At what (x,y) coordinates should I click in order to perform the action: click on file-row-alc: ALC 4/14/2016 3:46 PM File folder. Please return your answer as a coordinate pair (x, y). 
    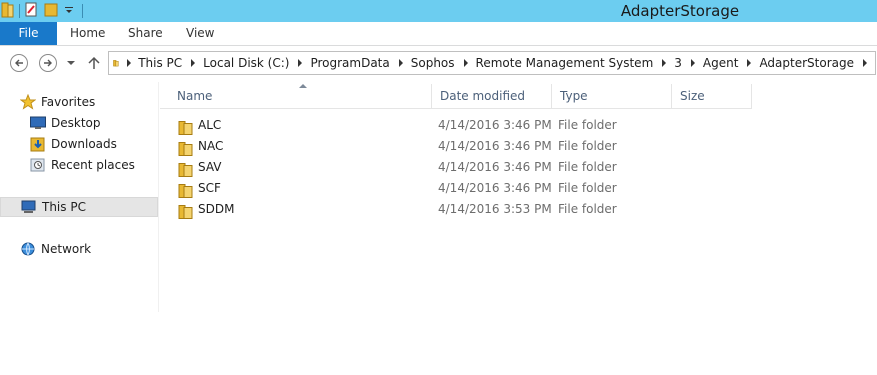
    Looking at the image, I should click on (456, 125).